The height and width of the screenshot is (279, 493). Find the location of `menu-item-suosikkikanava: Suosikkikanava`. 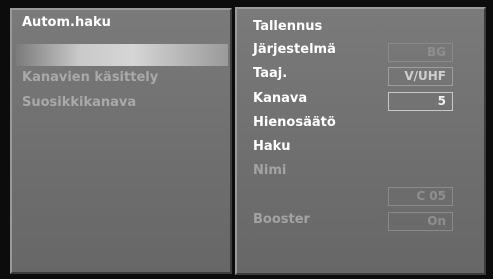

menu-item-suosikkikanava: Suosikkikanava is located at coordinates (79, 102).